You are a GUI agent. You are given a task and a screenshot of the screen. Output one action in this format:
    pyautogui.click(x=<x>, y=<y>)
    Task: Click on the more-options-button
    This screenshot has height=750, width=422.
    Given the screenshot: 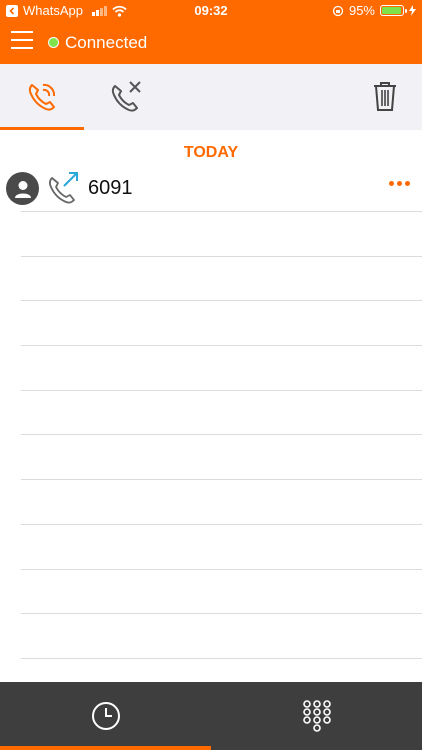 What is the action you would take?
    pyautogui.click(x=399, y=183)
    